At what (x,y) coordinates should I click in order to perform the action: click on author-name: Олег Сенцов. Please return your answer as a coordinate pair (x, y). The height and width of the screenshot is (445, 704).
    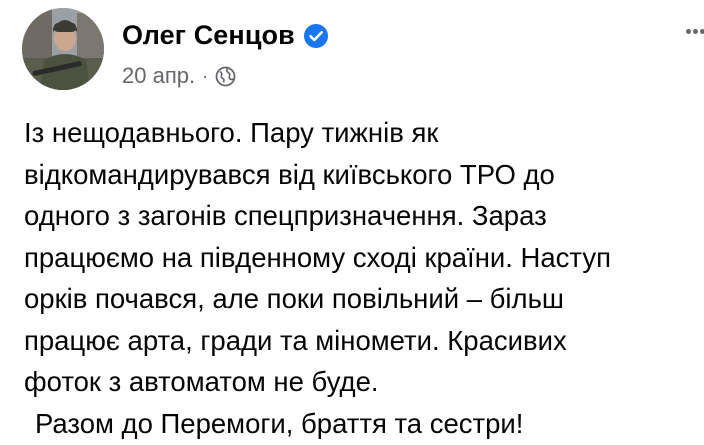
    Looking at the image, I should click on (208, 35).